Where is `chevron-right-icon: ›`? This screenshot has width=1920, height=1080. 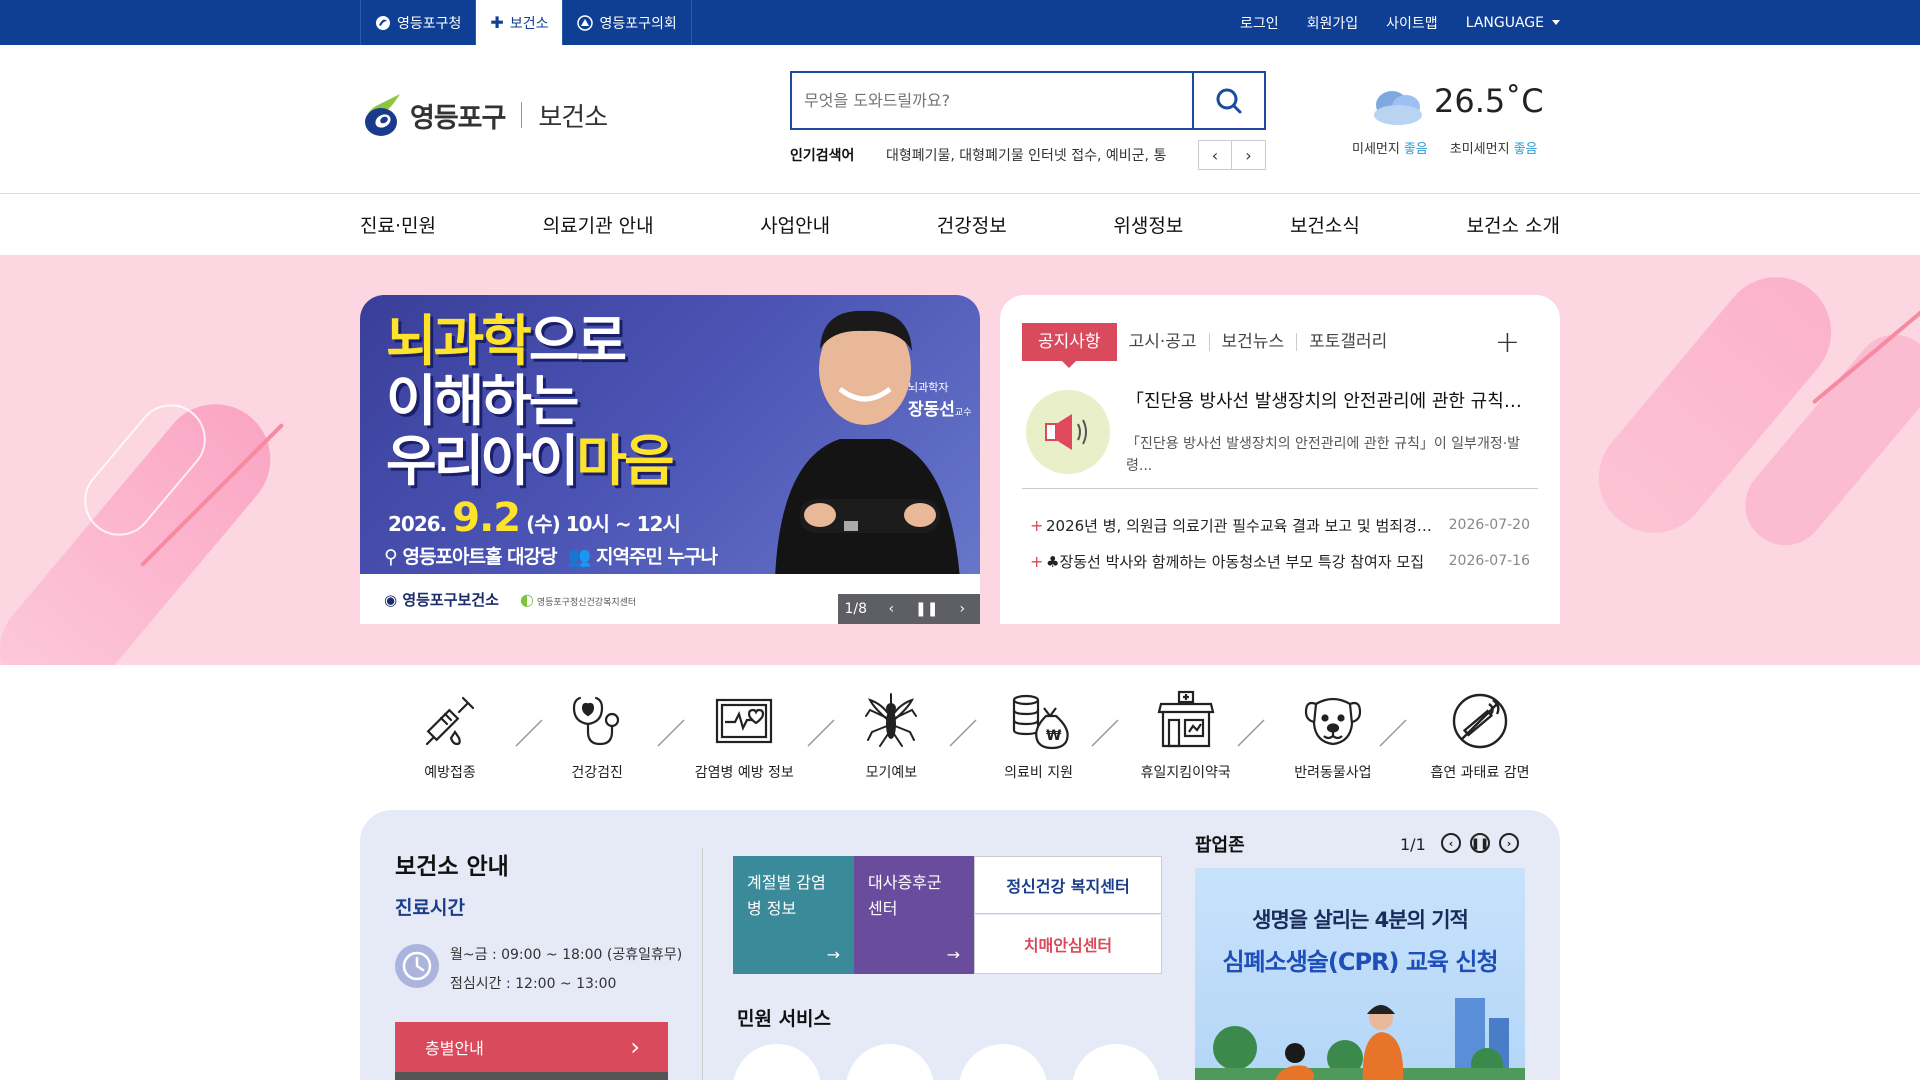 chevron-right-icon: › is located at coordinates (1248, 155).